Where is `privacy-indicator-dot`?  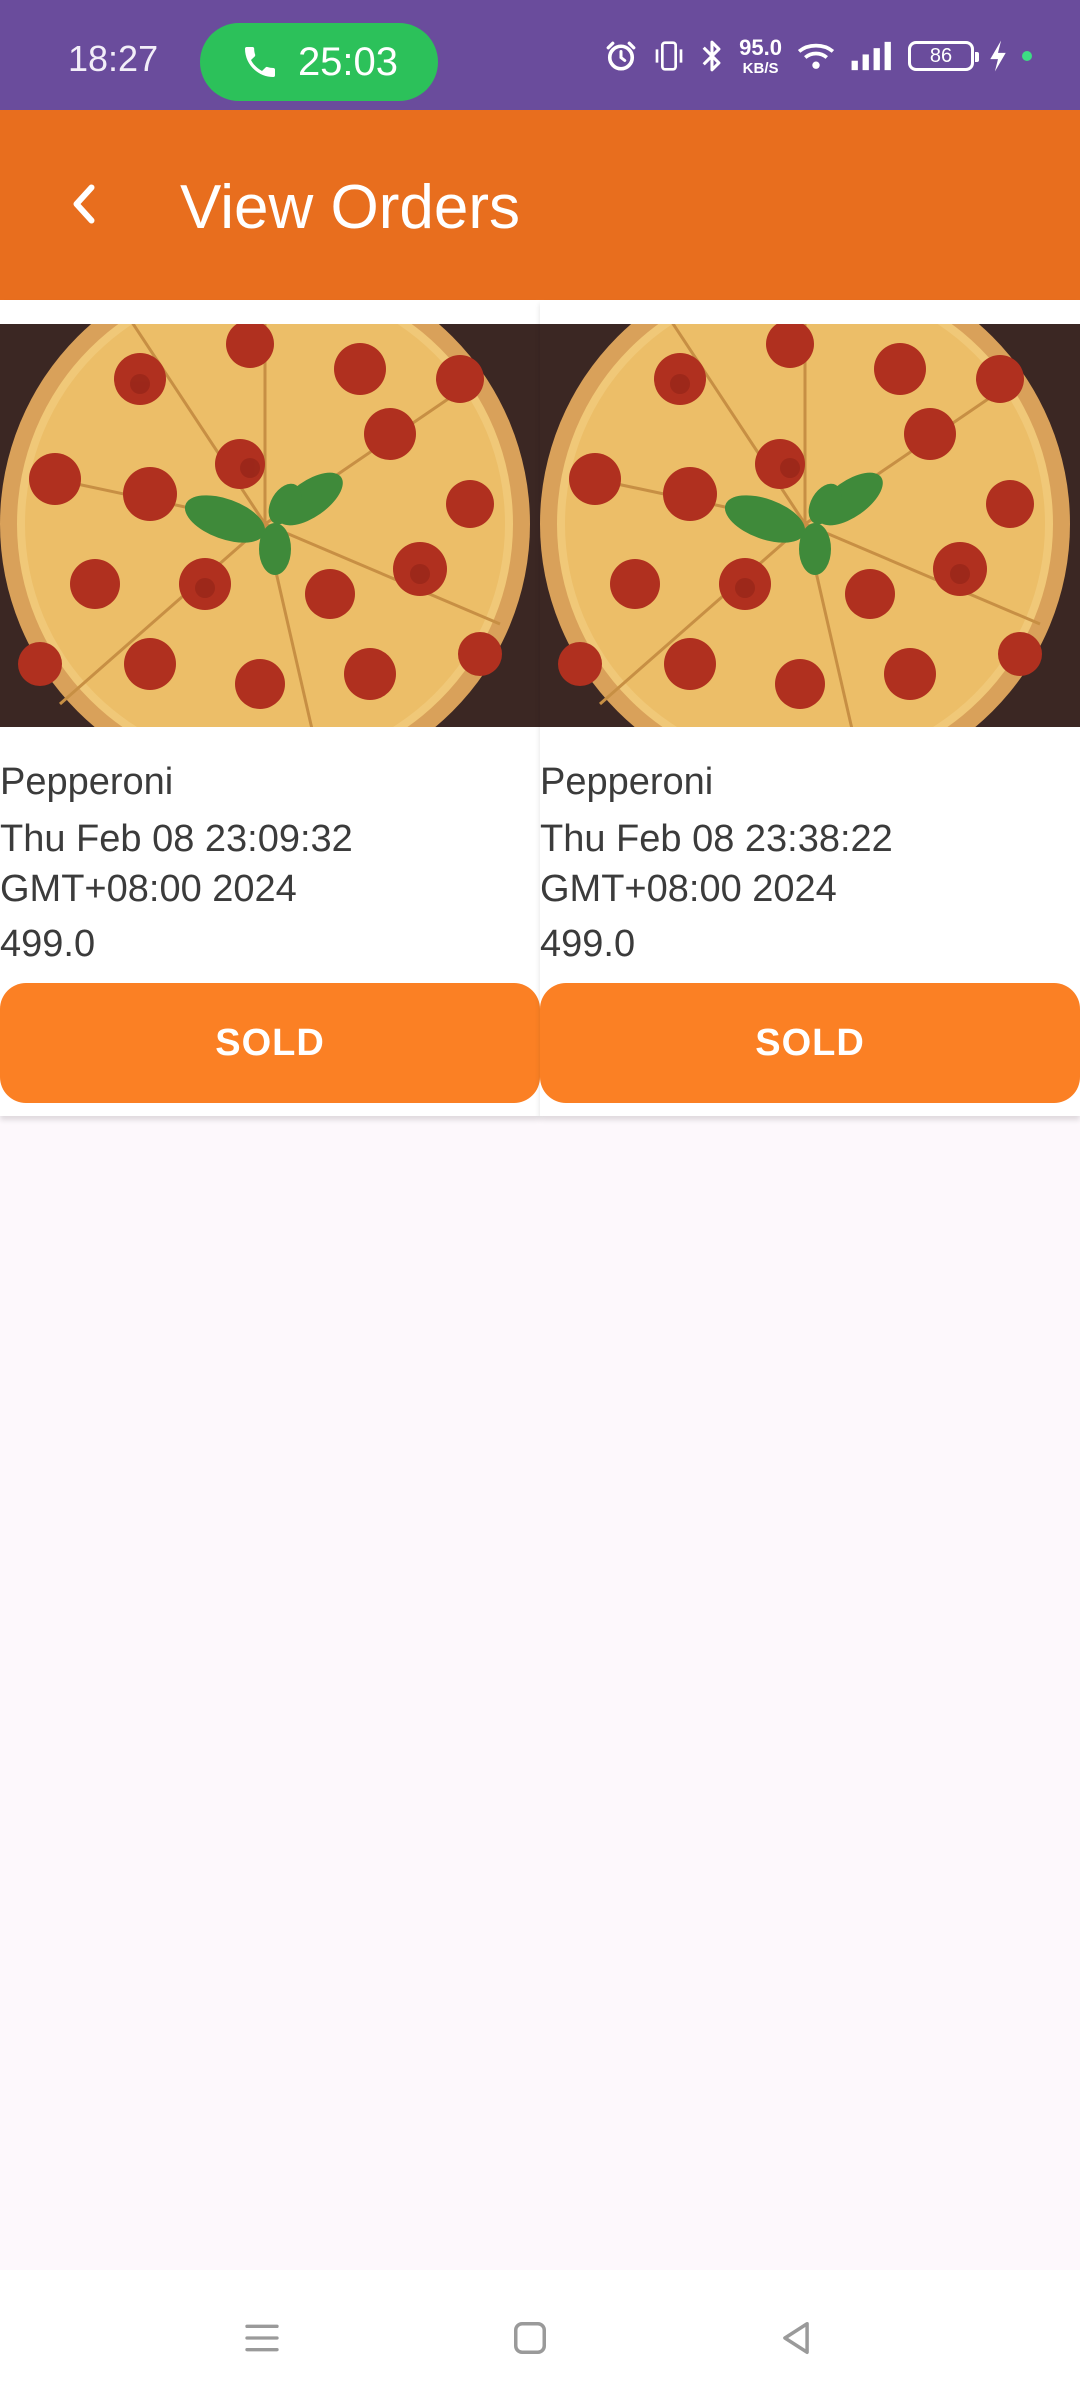 privacy-indicator-dot is located at coordinates (1027, 56).